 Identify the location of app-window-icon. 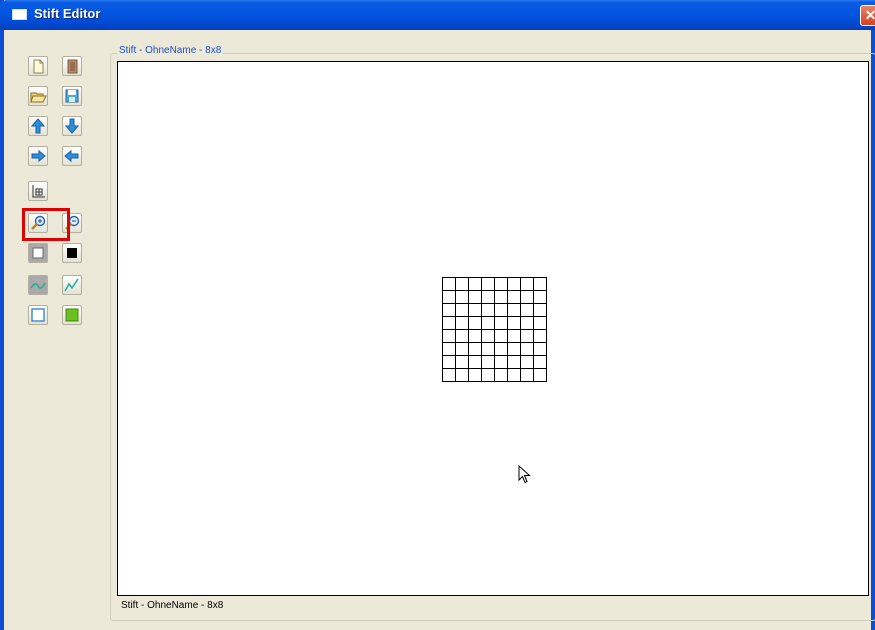
(19, 14).